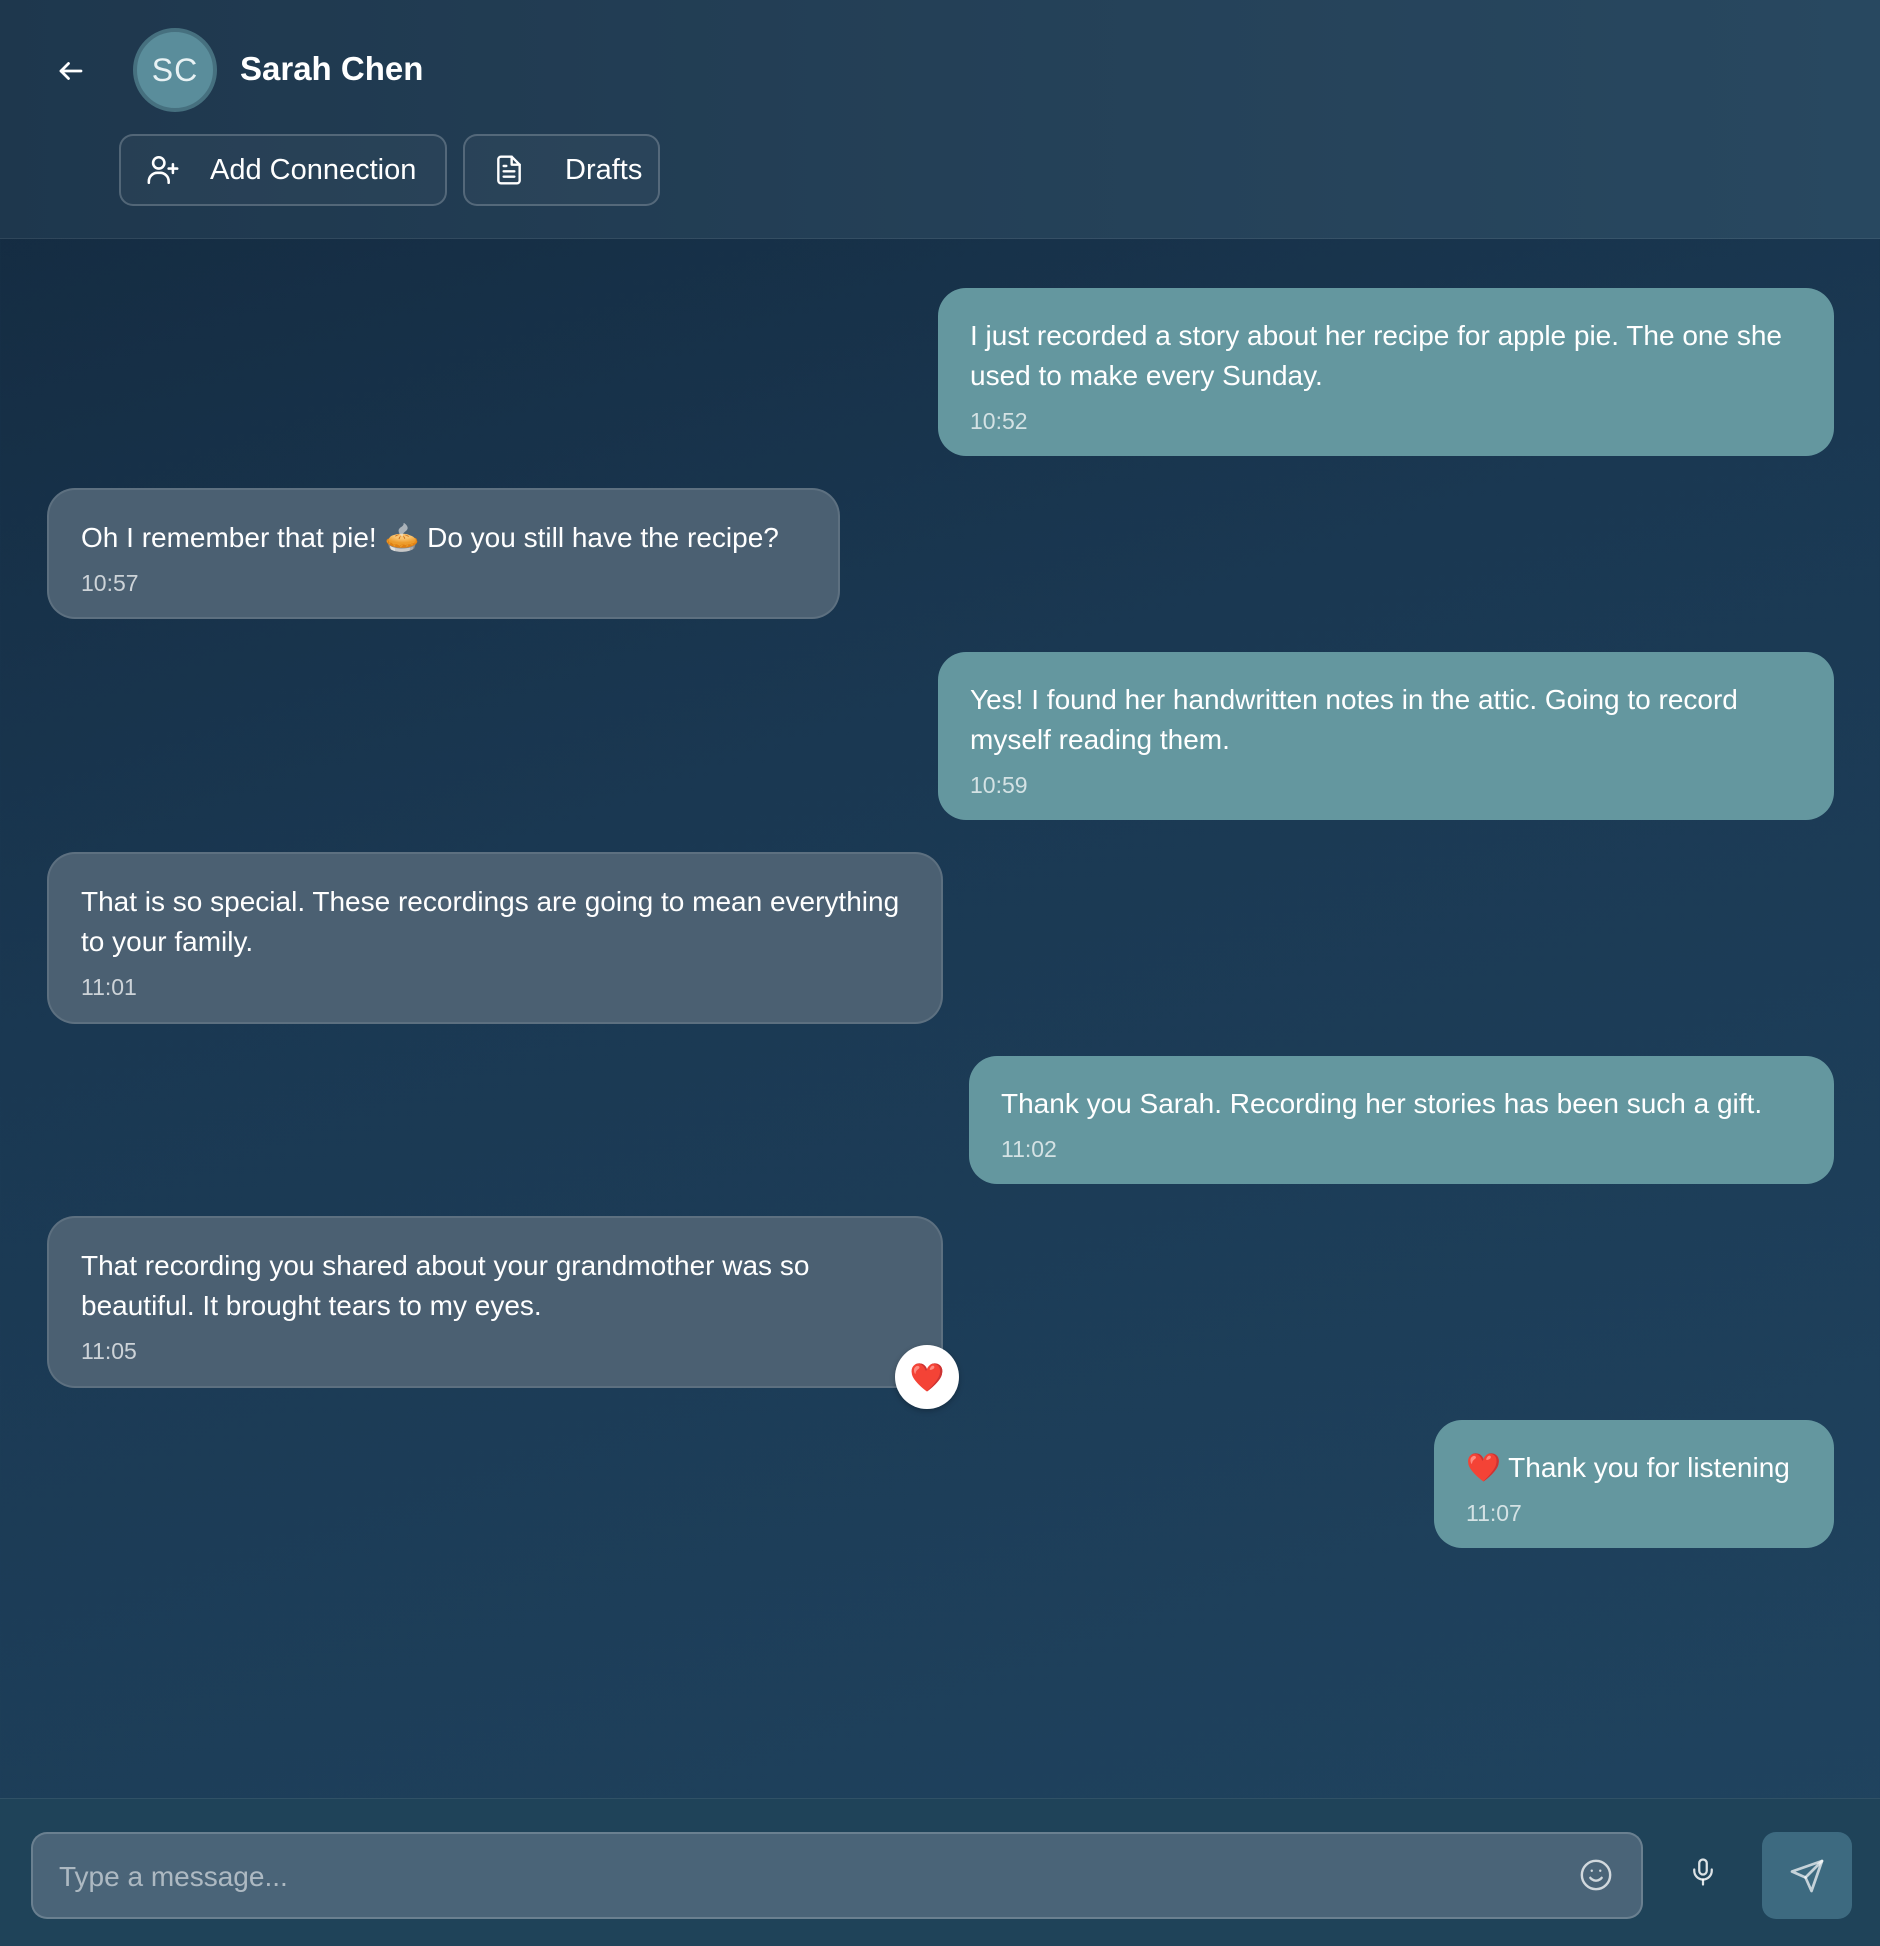 This screenshot has width=1880, height=1946. I want to click on microphone-button, so click(1703, 1872).